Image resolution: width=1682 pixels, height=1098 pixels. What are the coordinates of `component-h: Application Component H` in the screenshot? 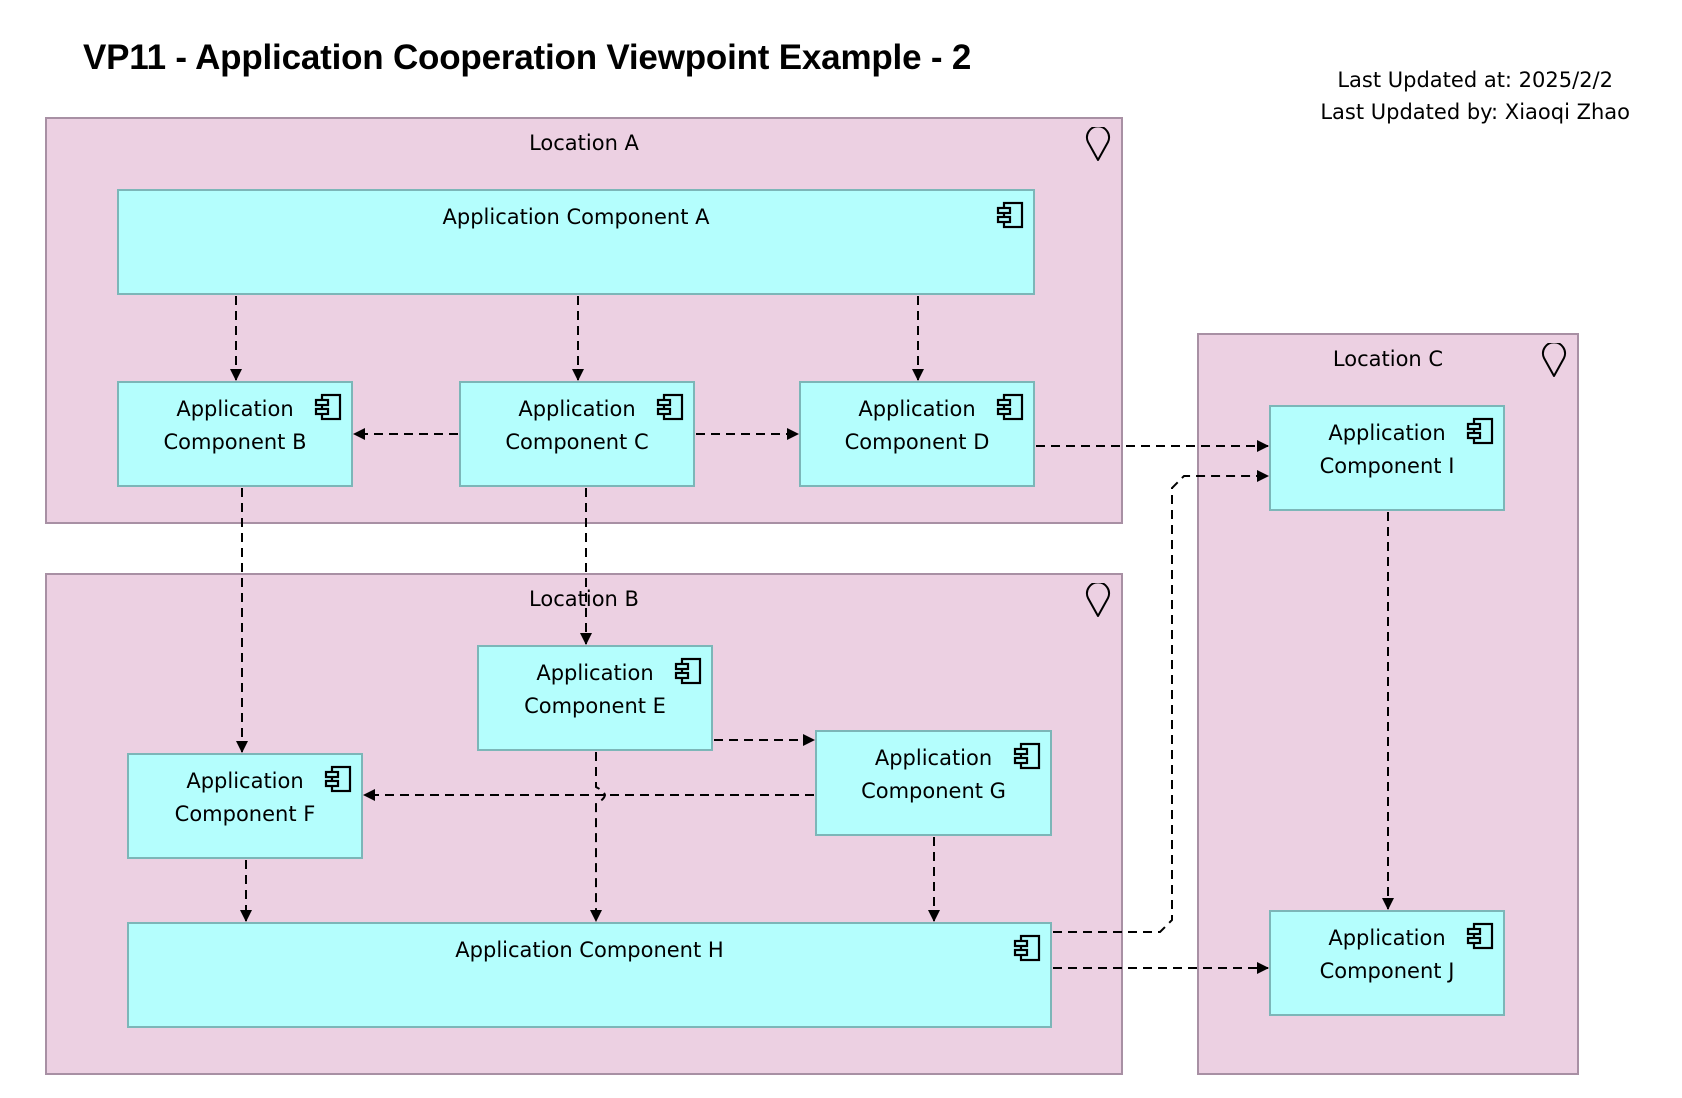 It's located at (589, 975).